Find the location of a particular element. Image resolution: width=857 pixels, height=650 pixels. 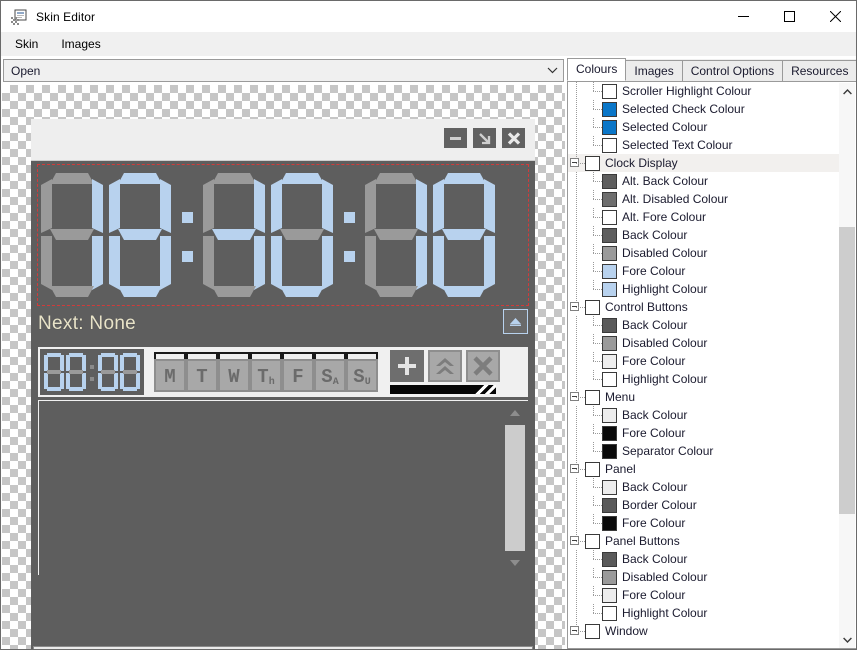

collapse-up-button is located at coordinates (515, 321).